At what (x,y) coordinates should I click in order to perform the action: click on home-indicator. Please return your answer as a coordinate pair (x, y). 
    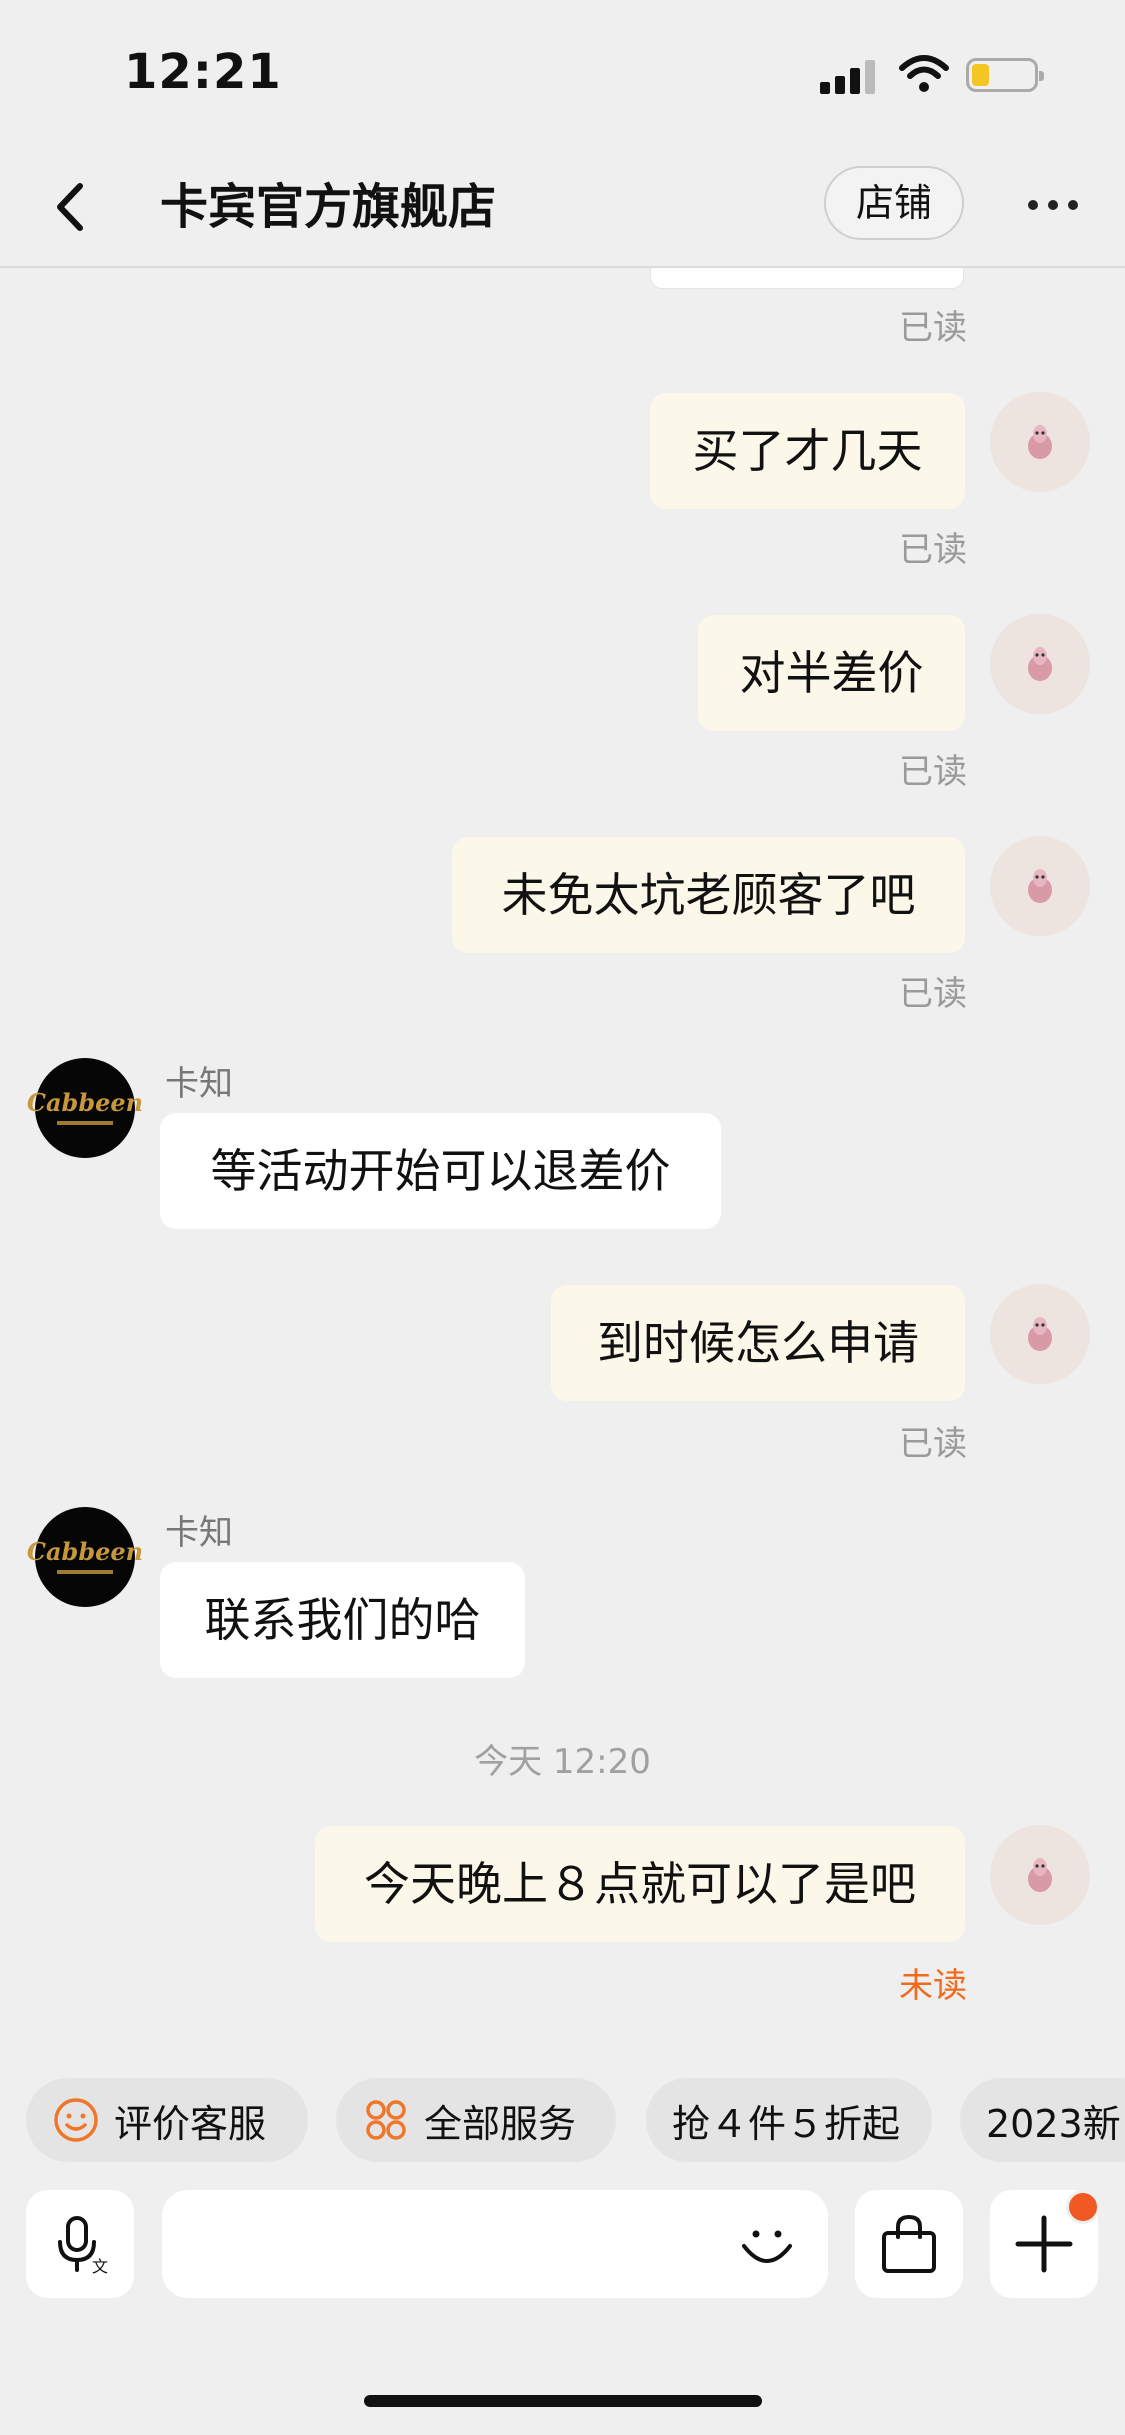
    Looking at the image, I should click on (563, 2401).